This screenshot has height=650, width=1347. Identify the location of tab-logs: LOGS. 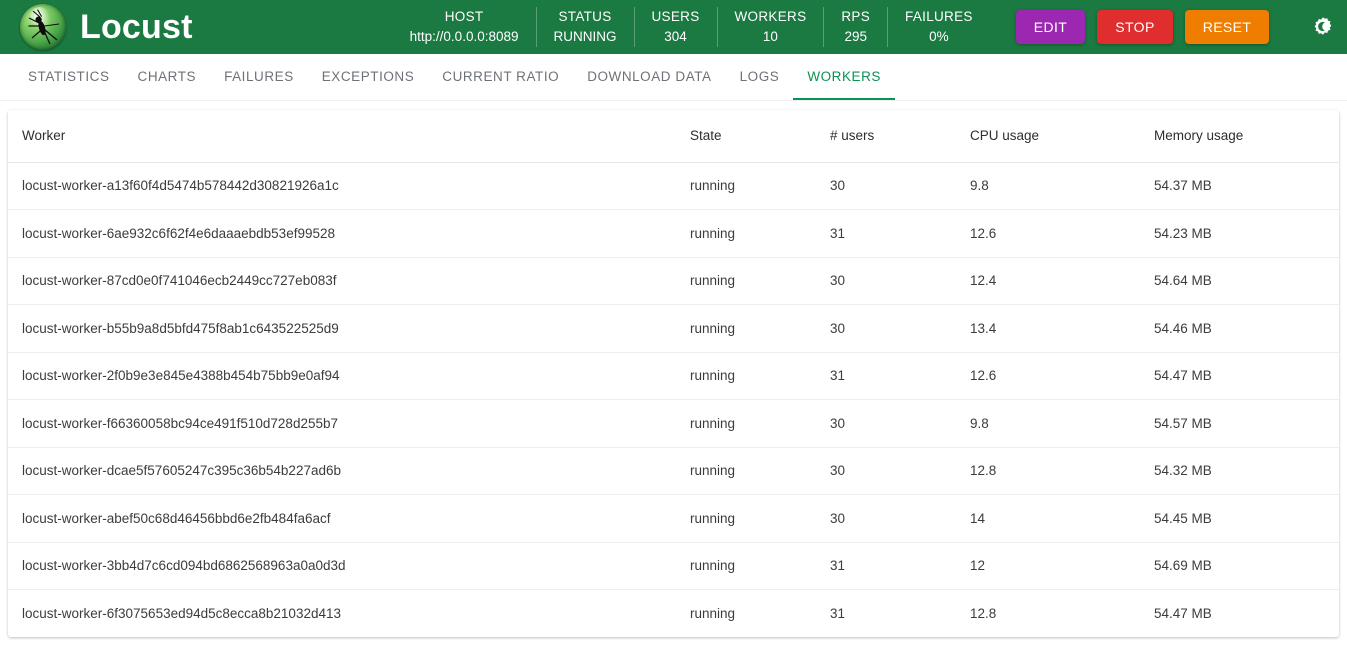
(760, 77).